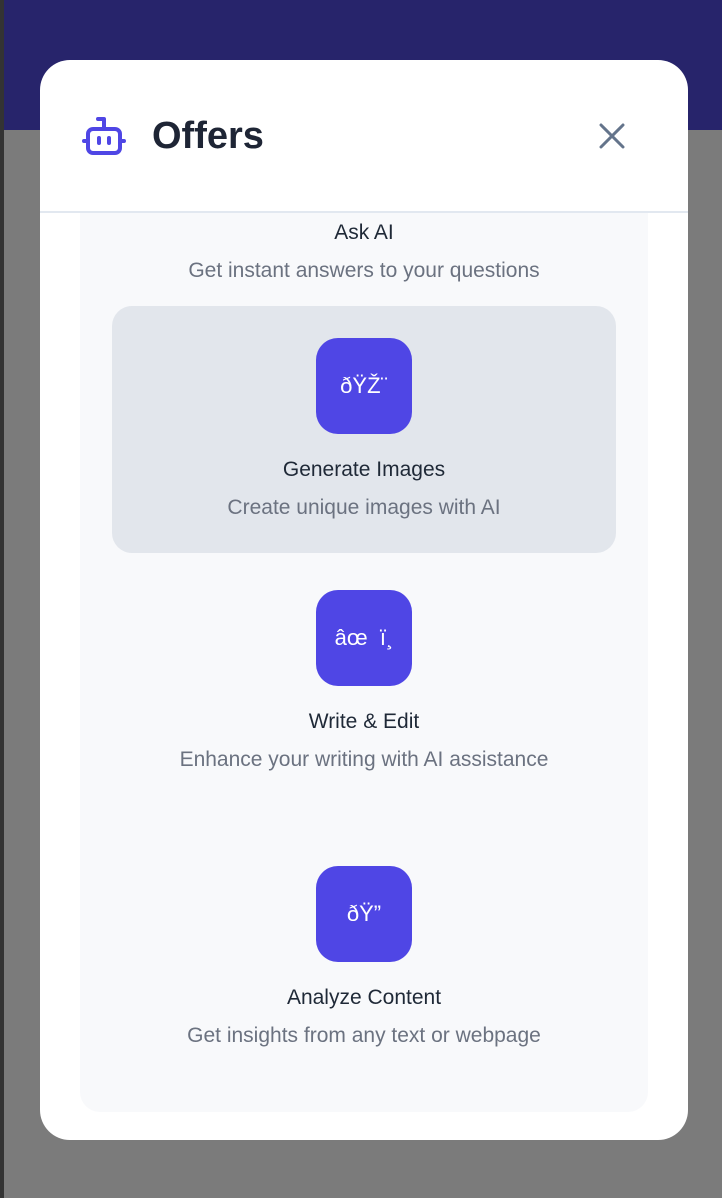  Describe the element at coordinates (208, 136) in the screenshot. I see `modal-title: Offers` at that location.